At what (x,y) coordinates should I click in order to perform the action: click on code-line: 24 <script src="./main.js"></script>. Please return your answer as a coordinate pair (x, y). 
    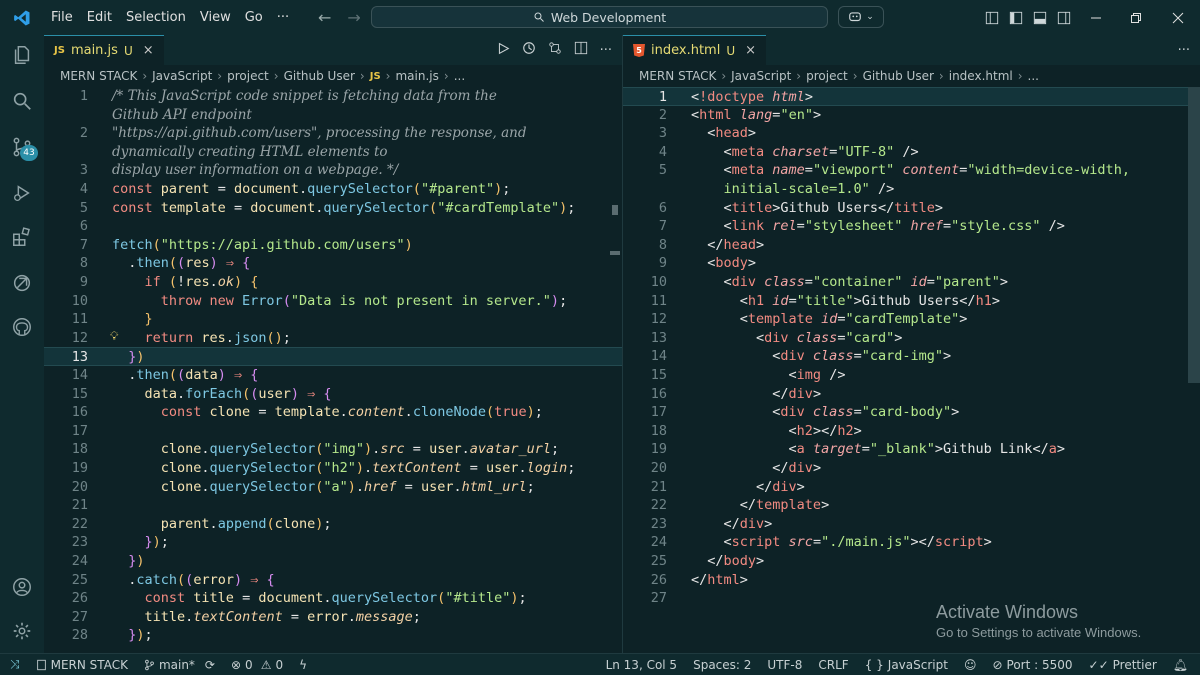
    Looking at the image, I should click on (911, 542).